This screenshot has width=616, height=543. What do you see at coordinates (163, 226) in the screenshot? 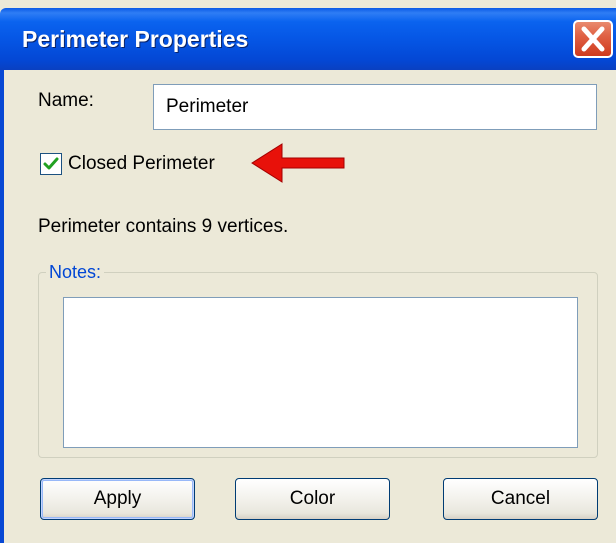
I see `vertex-count-text: Perimeter contains 9 vertices.` at bounding box center [163, 226].